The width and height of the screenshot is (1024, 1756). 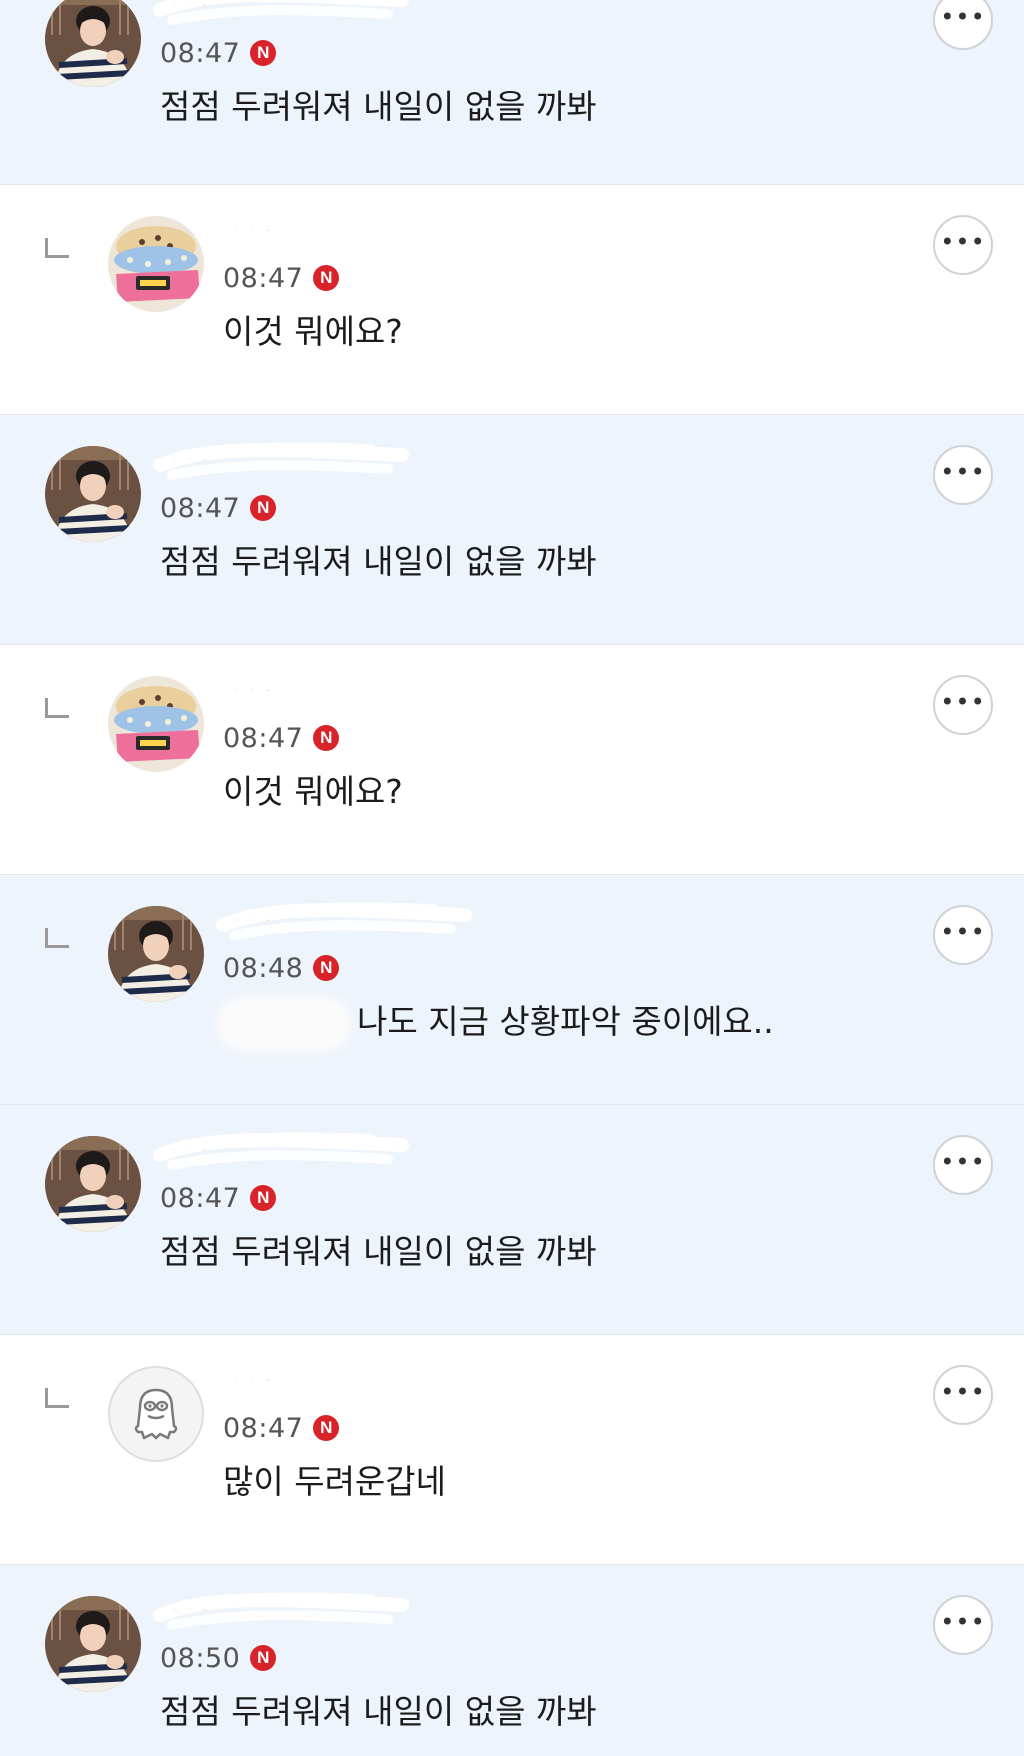 I want to click on comment-text: 나도 지금 상황파악 중이에요.., so click(x=498, y=1020).